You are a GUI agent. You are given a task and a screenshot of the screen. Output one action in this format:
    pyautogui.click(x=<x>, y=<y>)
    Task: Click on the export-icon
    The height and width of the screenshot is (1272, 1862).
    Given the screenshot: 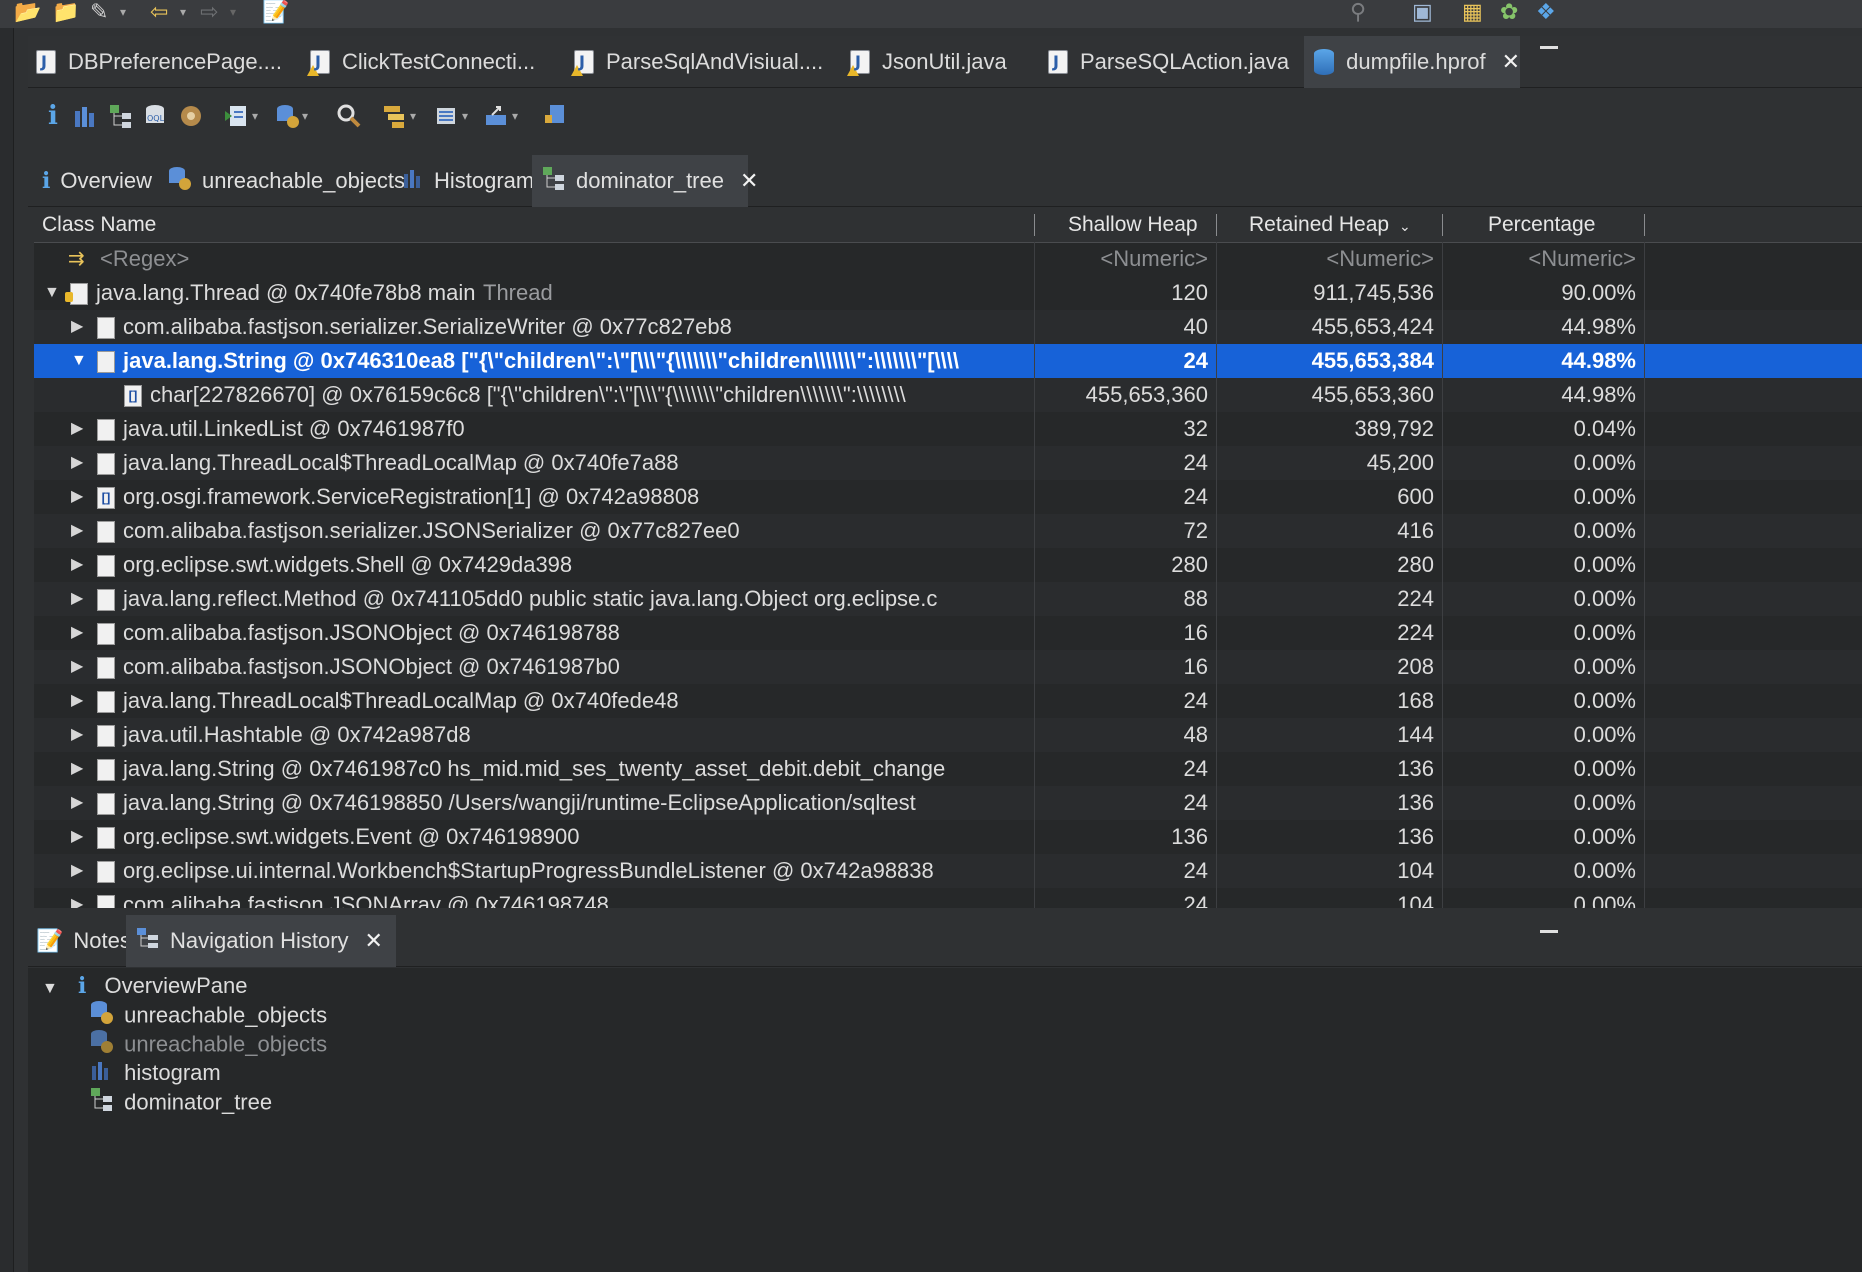 What is the action you would take?
    pyautogui.click(x=497, y=116)
    